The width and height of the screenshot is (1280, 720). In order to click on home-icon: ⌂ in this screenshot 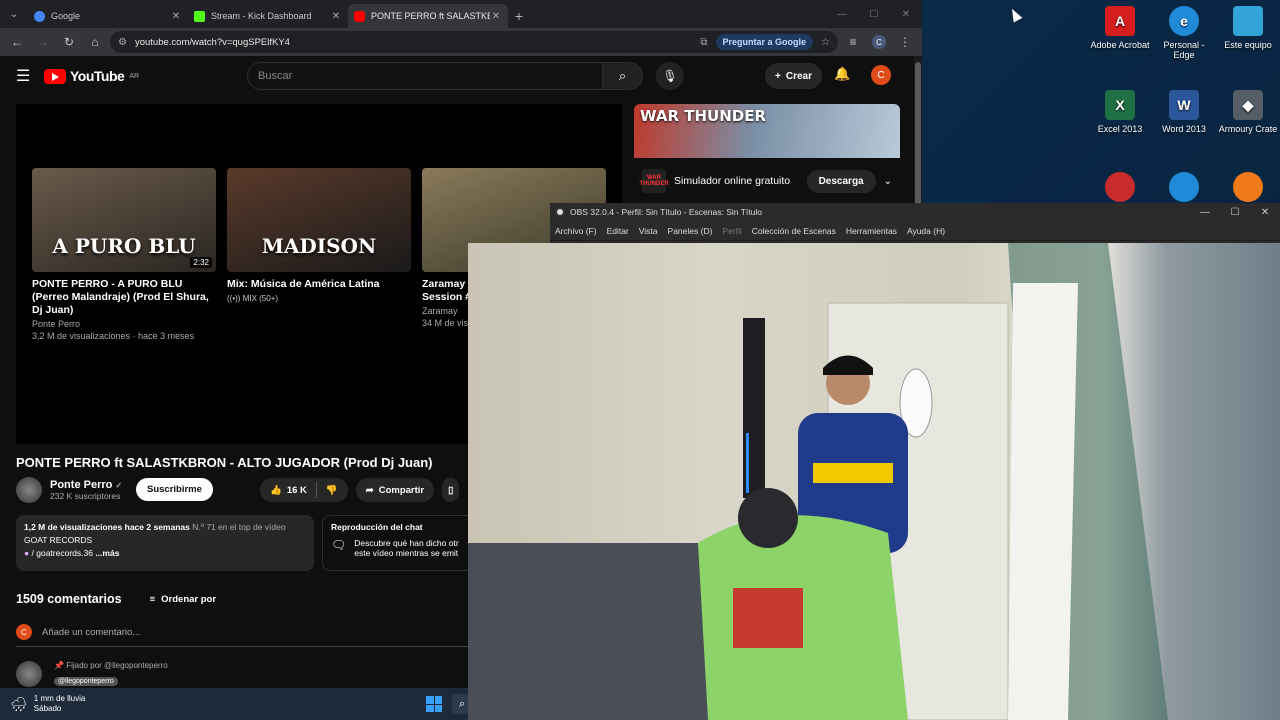, I will do `click(95, 42)`.